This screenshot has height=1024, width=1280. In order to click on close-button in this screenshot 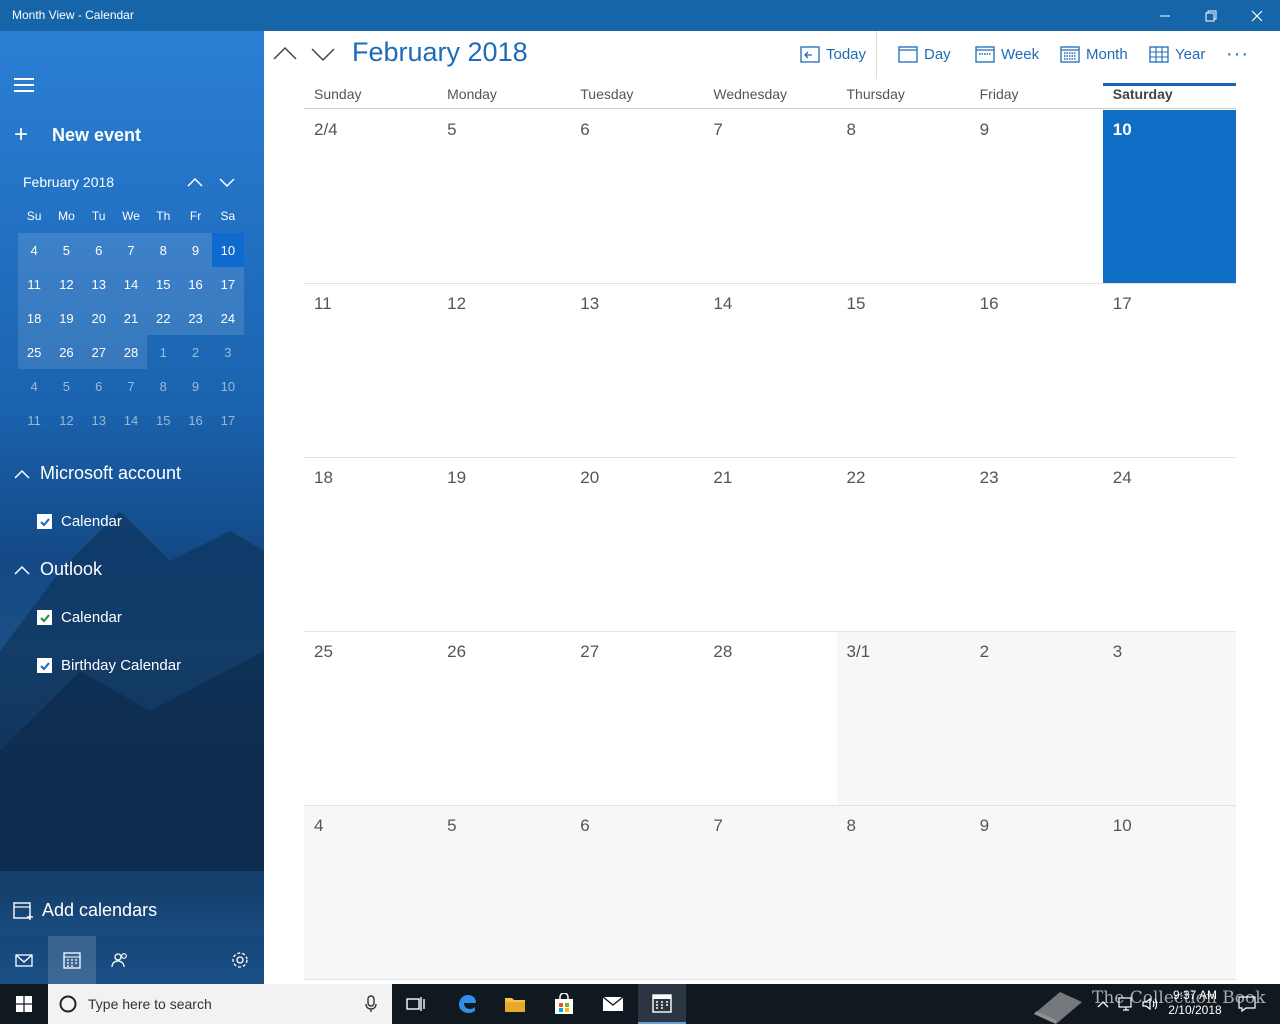, I will do `click(1257, 15)`.